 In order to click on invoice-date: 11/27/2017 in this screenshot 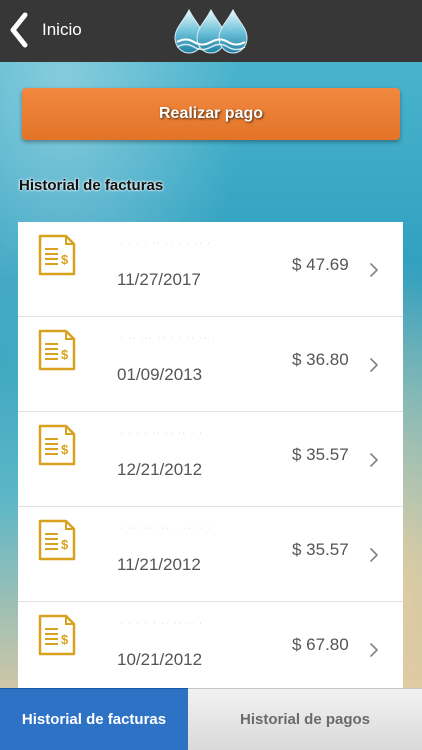, I will do `click(159, 279)`.